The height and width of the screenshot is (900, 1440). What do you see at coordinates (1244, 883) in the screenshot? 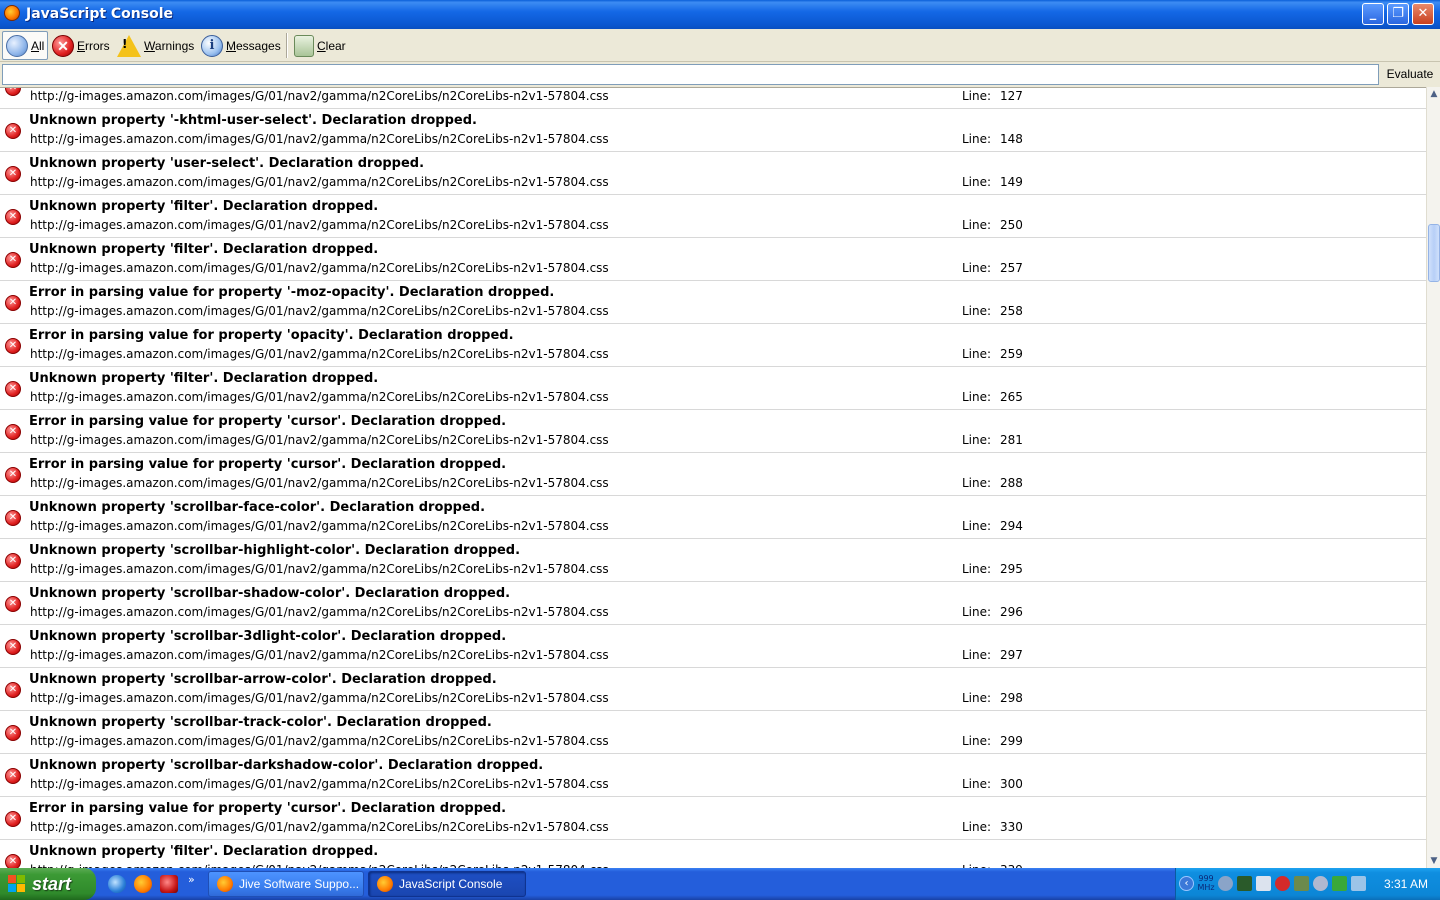
I see `grid-icon` at bounding box center [1244, 883].